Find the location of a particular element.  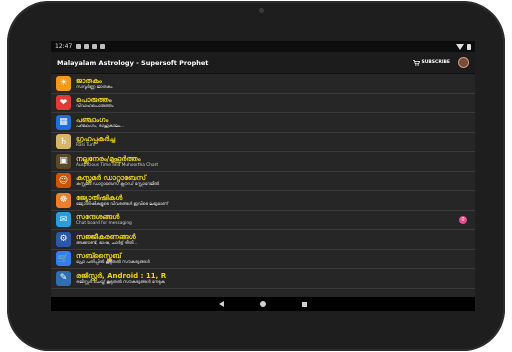

astrologer-icon: ☸ is located at coordinates (63, 200).